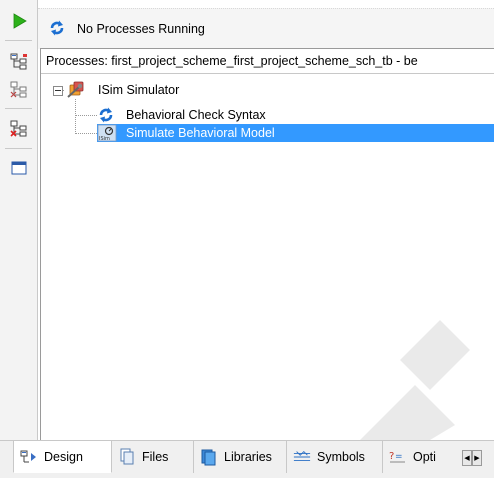 The height and width of the screenshot is (478, 494). I want to click on tab-symbols: Symbols, so click(335, 457).